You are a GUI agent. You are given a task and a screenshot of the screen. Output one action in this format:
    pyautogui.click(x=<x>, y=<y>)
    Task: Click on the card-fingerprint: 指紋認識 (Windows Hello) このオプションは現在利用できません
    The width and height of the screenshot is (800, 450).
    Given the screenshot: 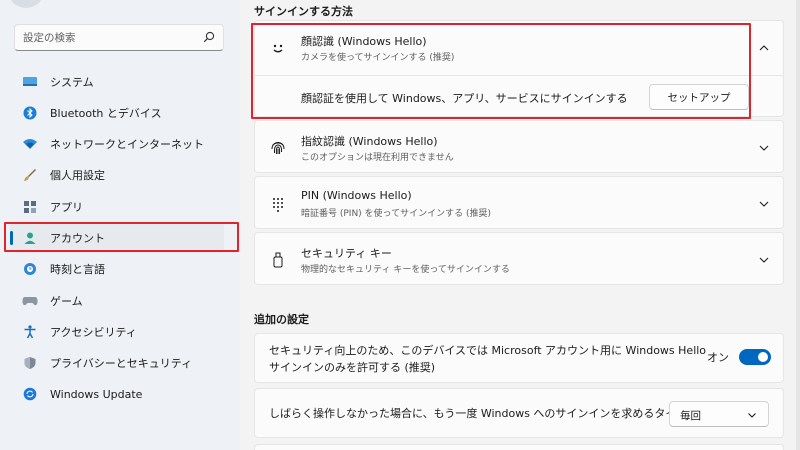 What is the action you would take?
    pyautogui.click(x=519, y=146)
    